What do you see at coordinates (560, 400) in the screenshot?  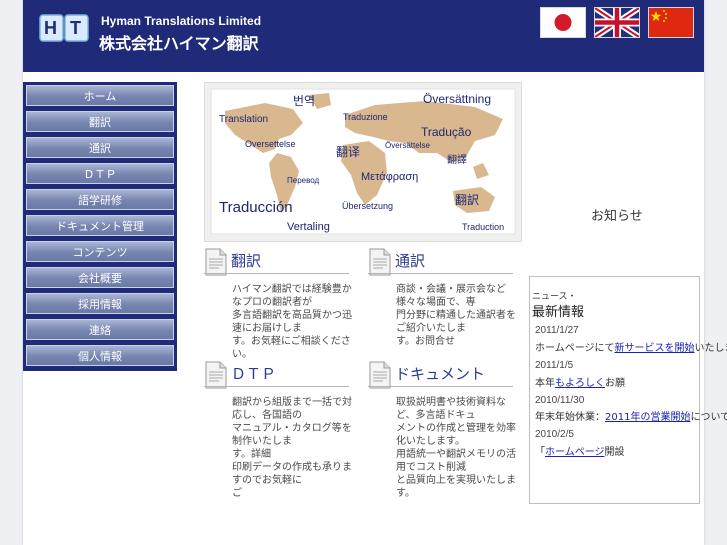 I see `news-date: 2010/11/30` at bounding box center [560, 400].